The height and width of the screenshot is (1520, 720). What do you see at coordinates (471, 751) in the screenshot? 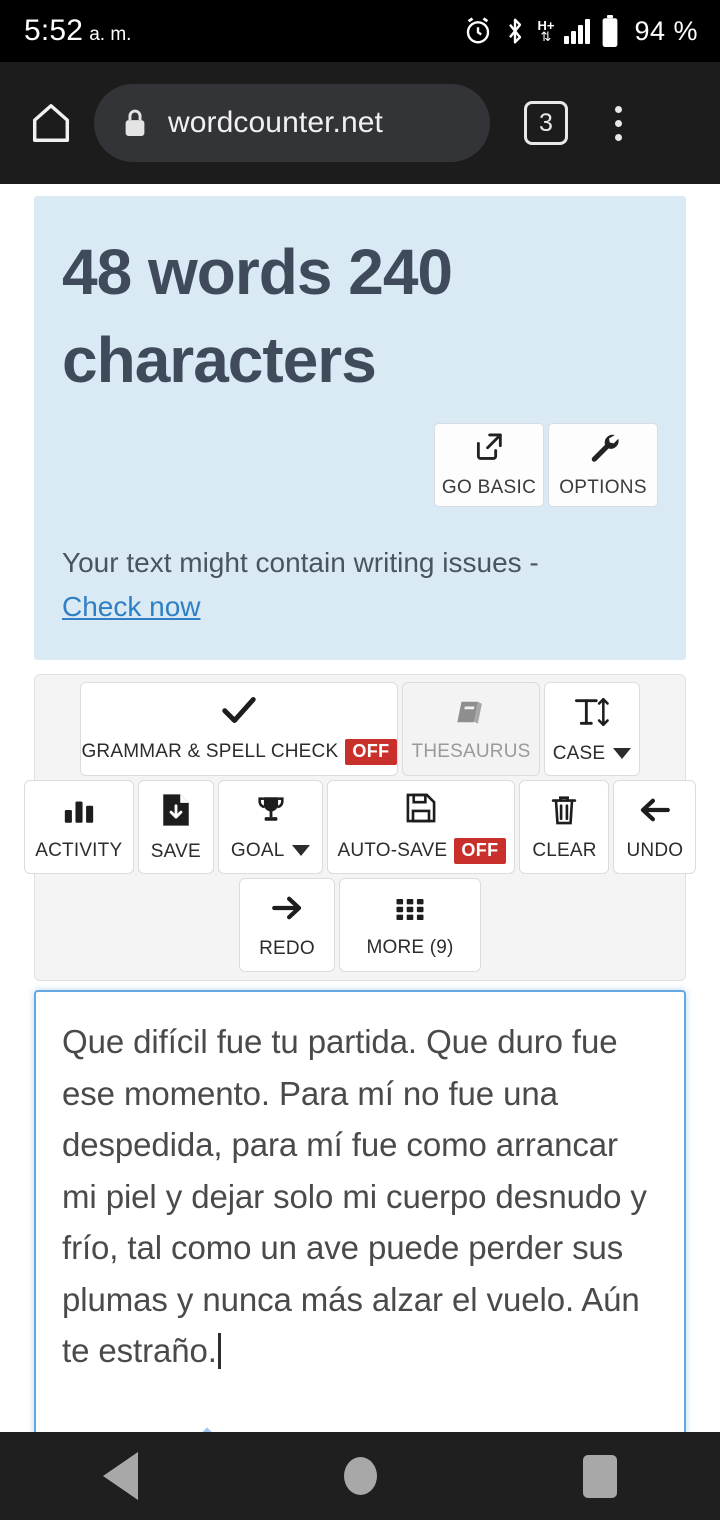
I see `thesaurus-label: THESAURUS` at bounding box center [471, 751].